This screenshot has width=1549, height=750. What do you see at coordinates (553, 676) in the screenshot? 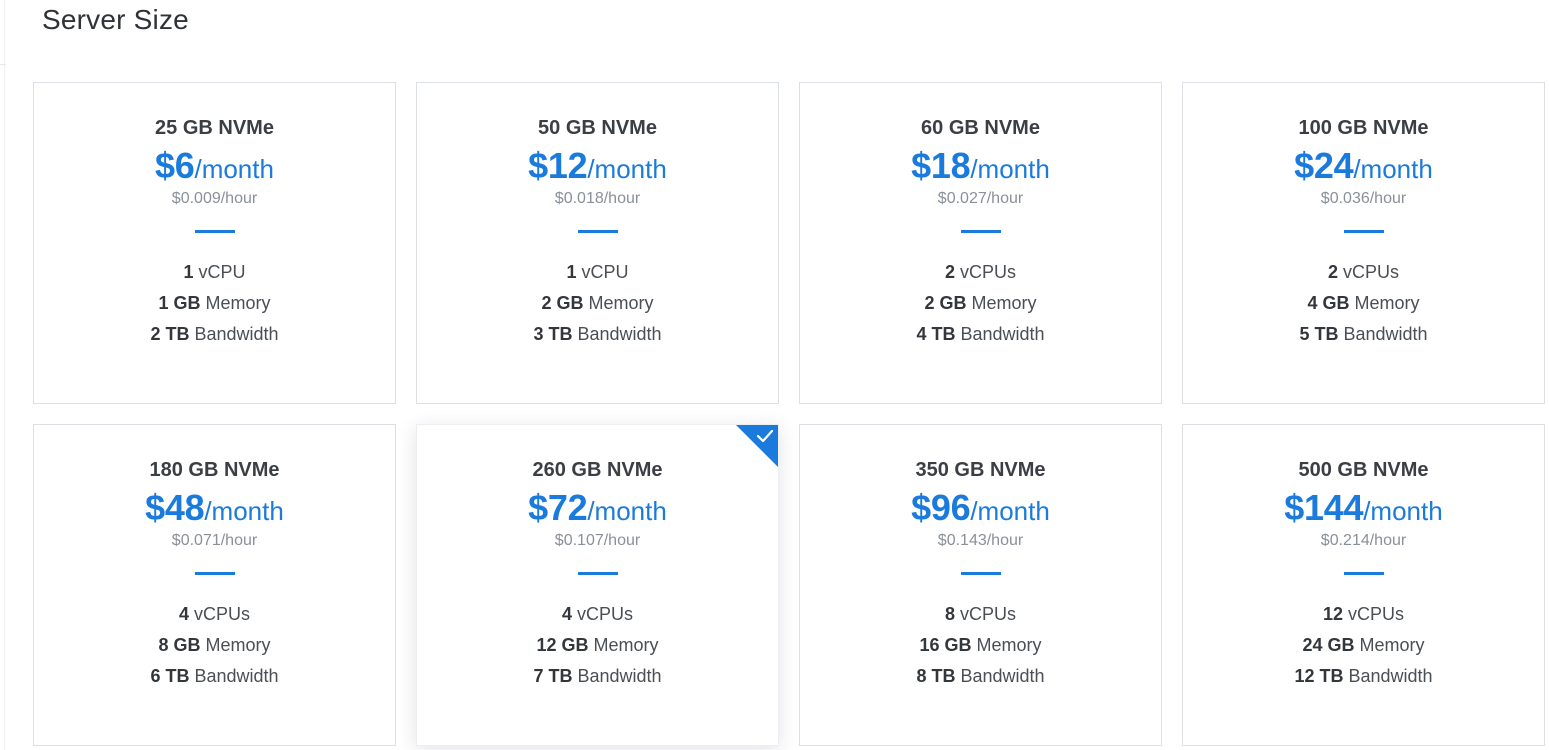
I see `spec-value: 7 TB` at bounding box center [553, 676].